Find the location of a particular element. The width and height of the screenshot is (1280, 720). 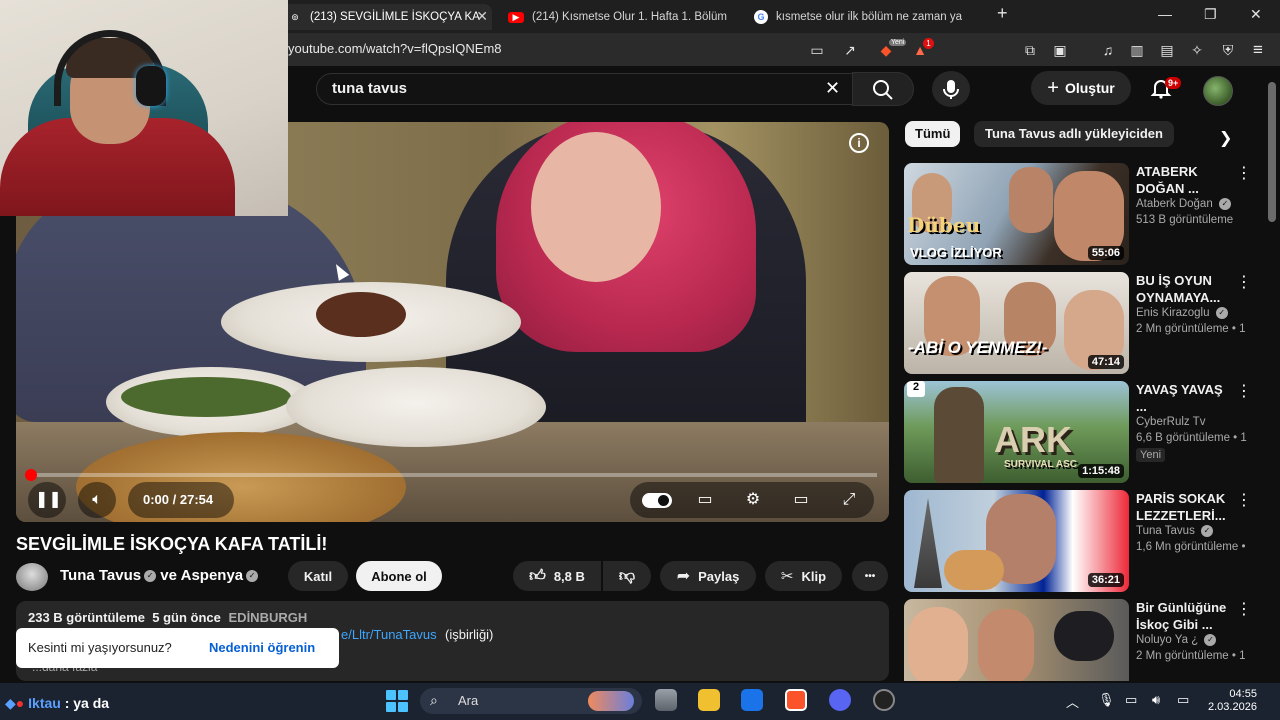

minimize-icon: — is located at coordinates (1165, 14).